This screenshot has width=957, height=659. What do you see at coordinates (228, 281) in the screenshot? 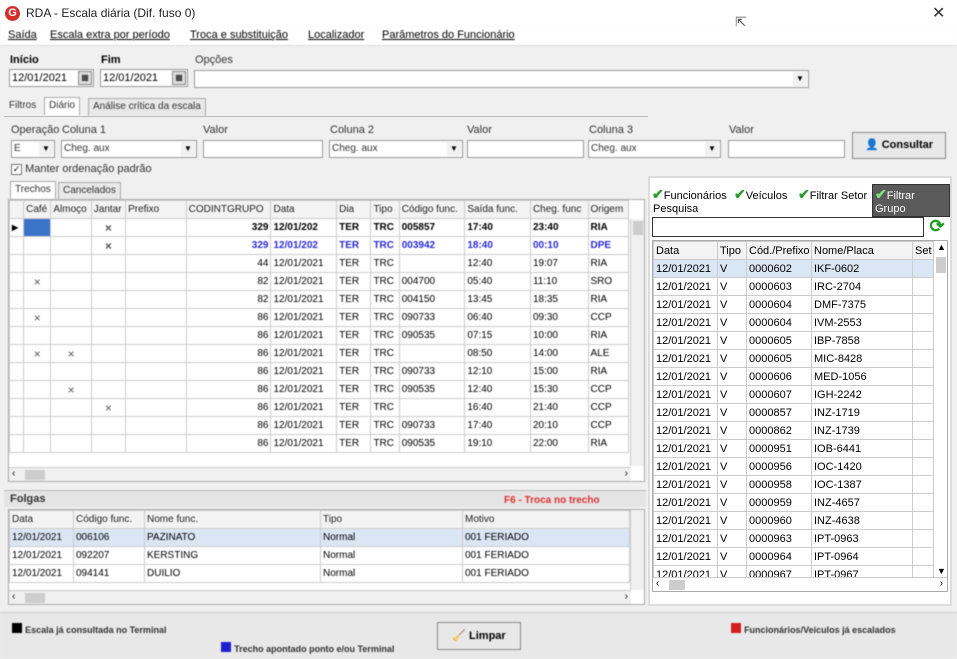
I see `cell-cod: 82` at bounding box center [228, 281].